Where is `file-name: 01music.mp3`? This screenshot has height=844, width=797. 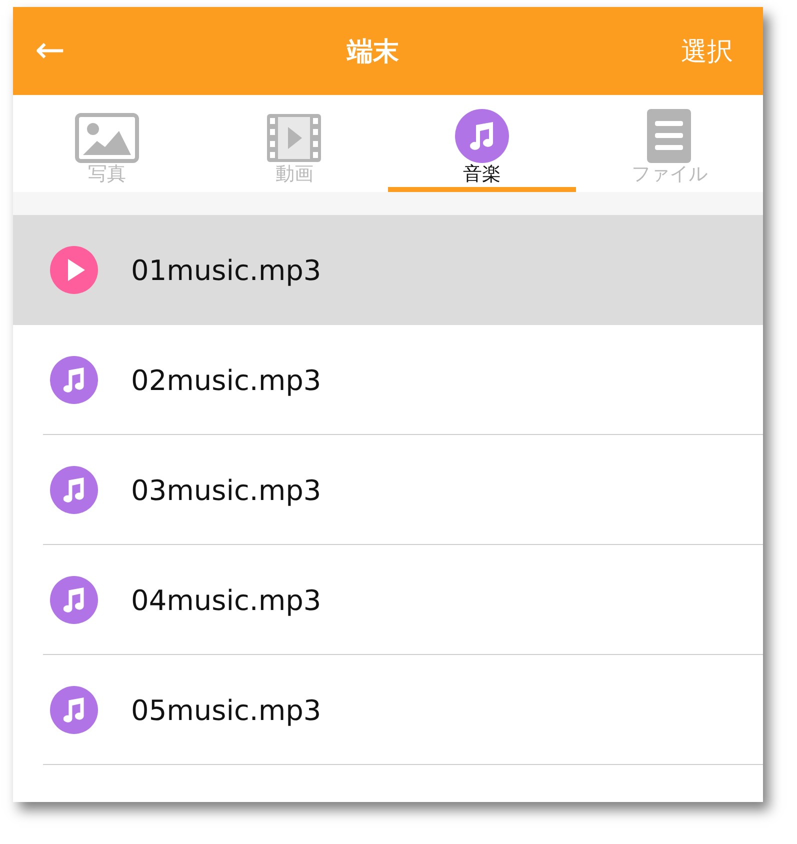 file-name: 01music.mp3 is located at coordinates (226, 270).